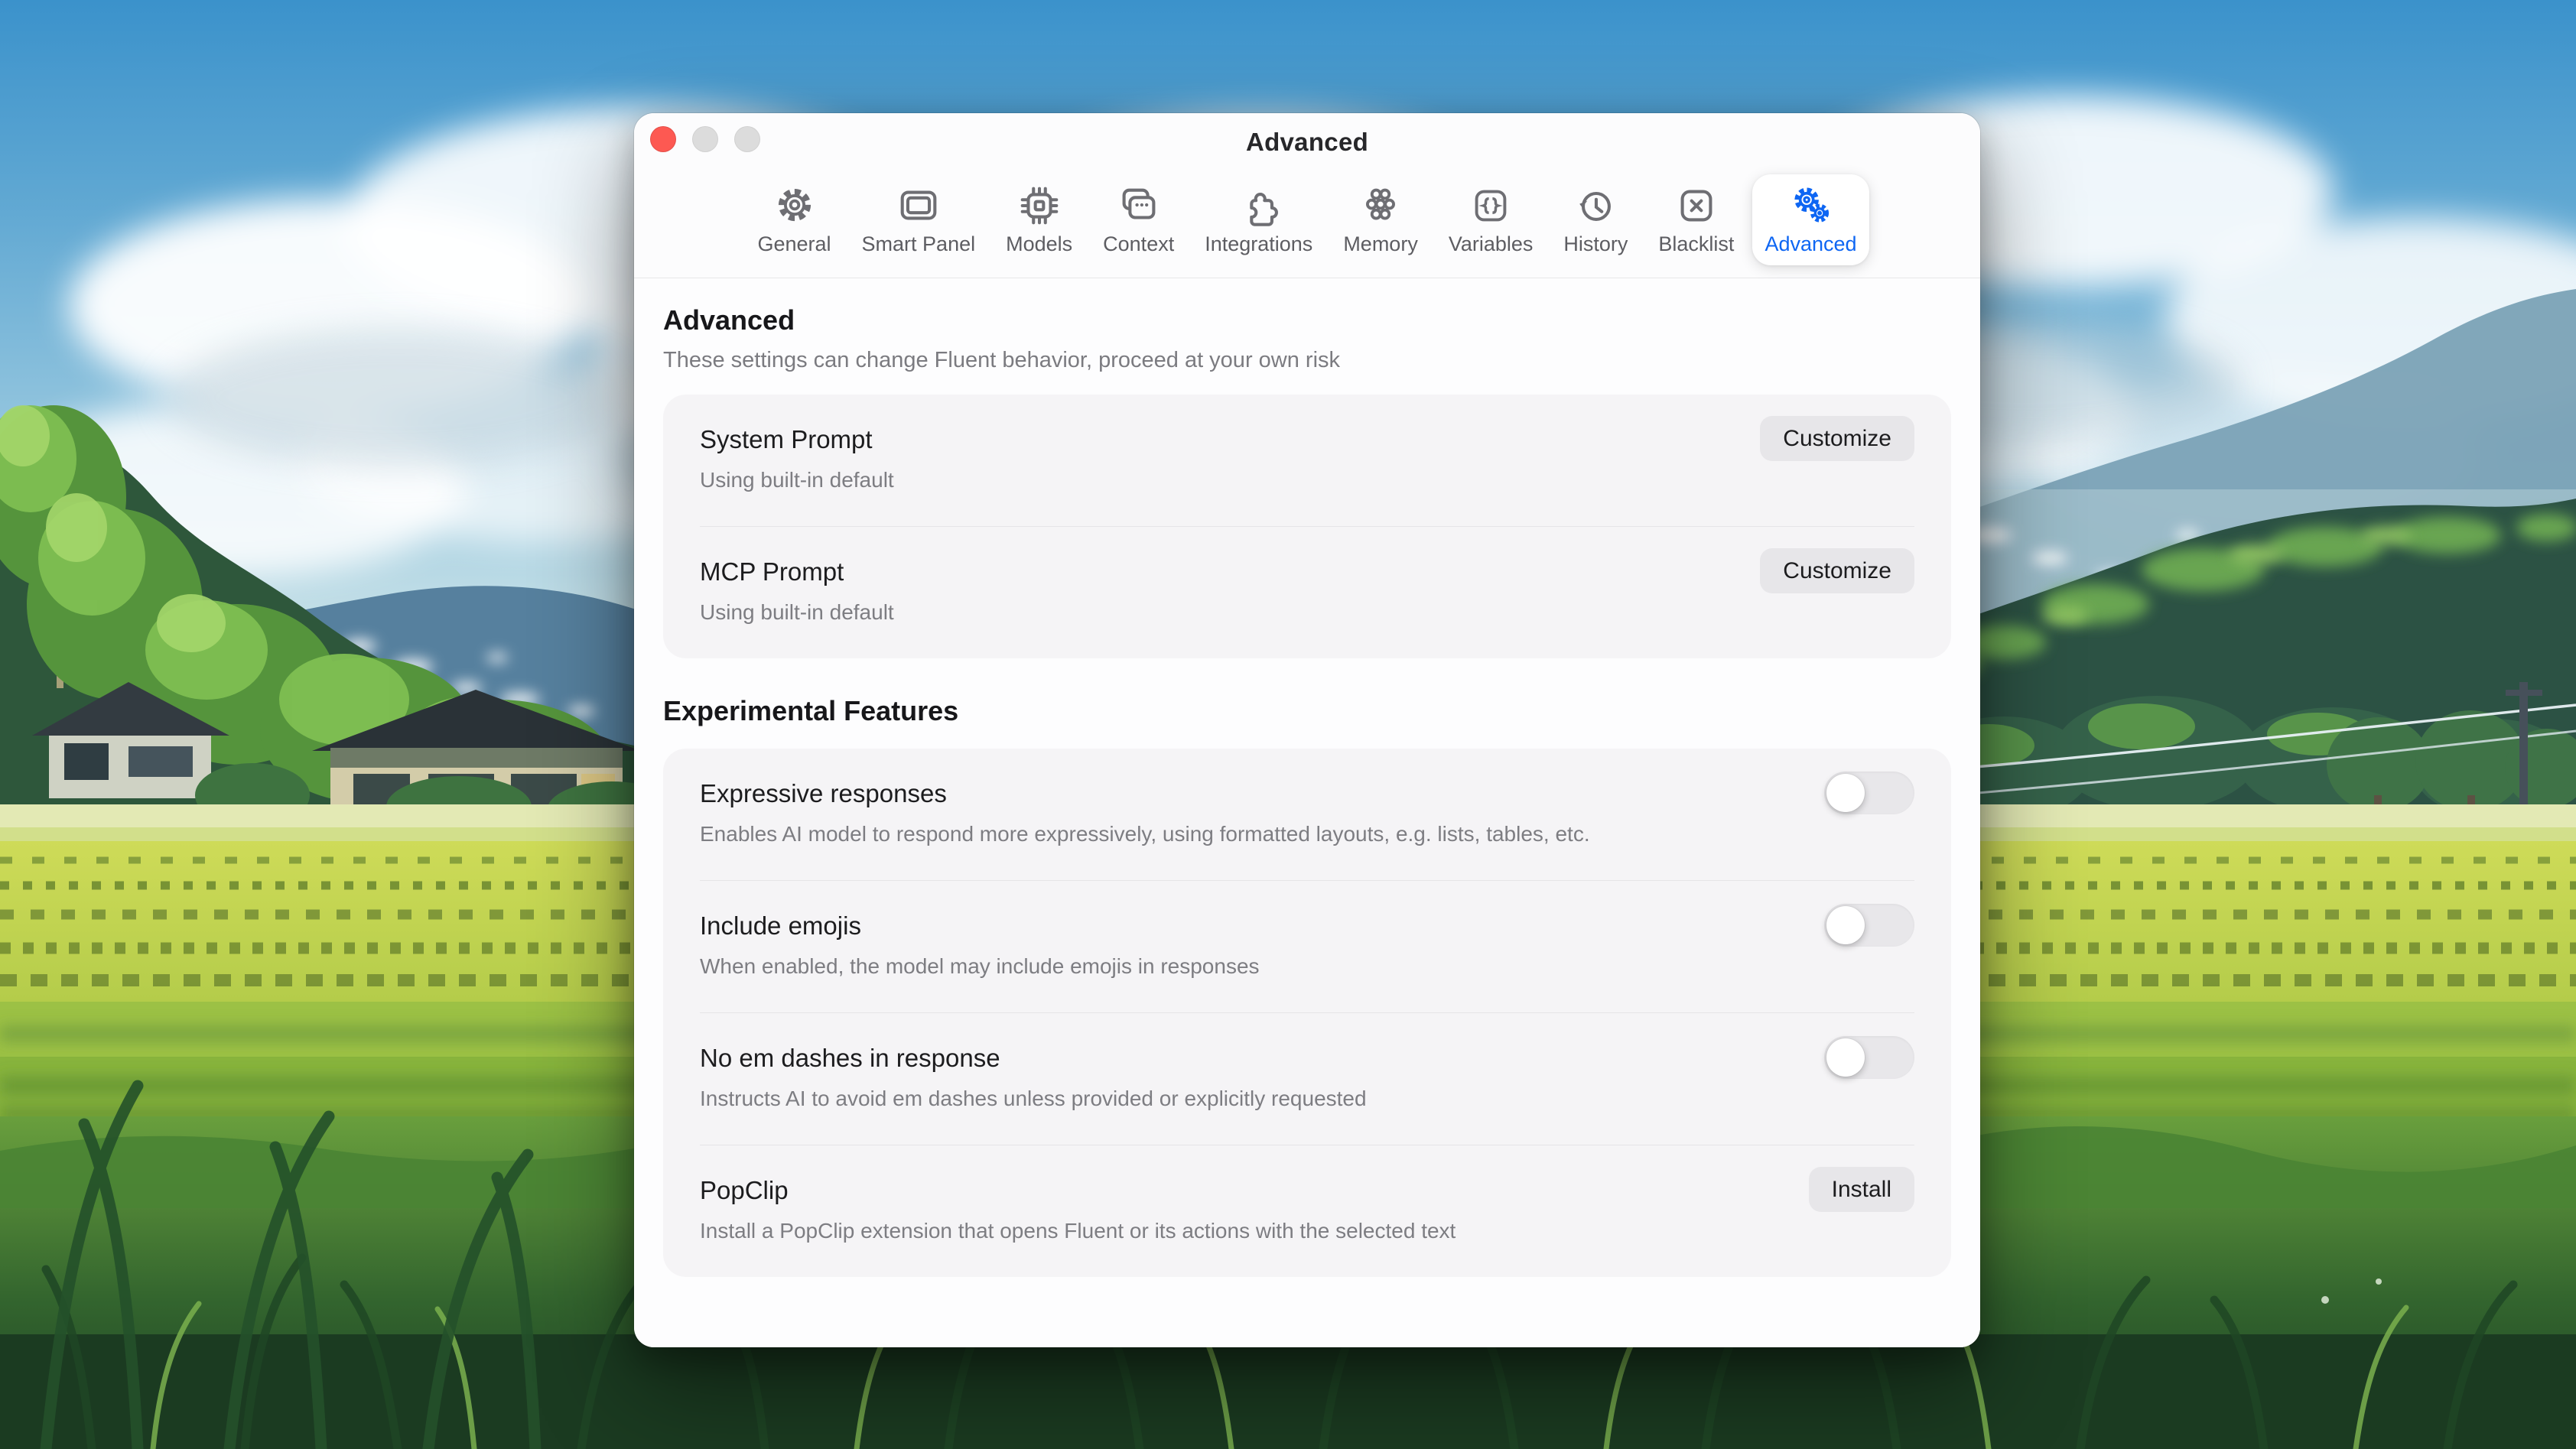 Image resolution: width=2576 pixels, height=1449 pixels. What do you see at coordinates (1595, 243) in the screenshot?
I see `tab-label: History` at bounding box center [1595, 243].